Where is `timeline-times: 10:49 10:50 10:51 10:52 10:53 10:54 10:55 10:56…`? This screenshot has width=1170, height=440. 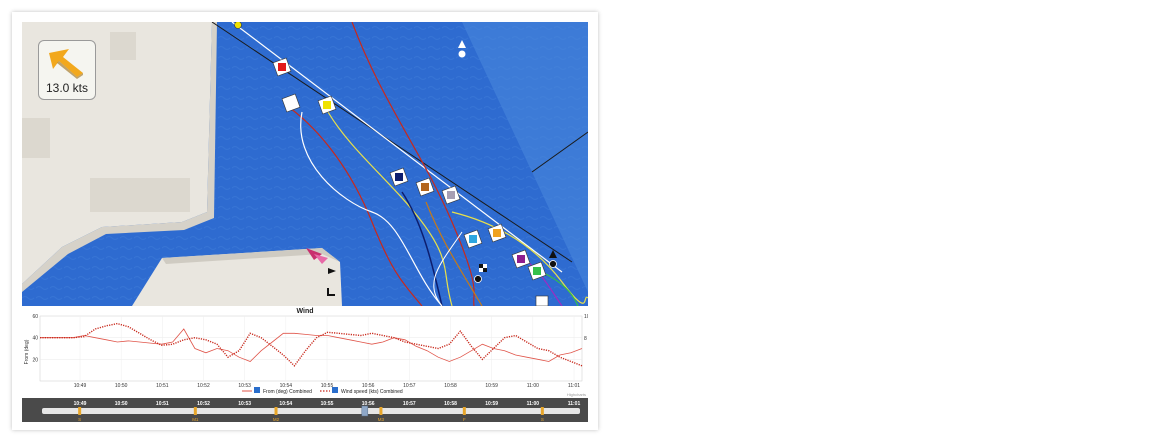
timeline-times: 10:49 10:50 10:51 10:52 10:53 10:54 10:55 10:56… is located at coordinates (327, 404).